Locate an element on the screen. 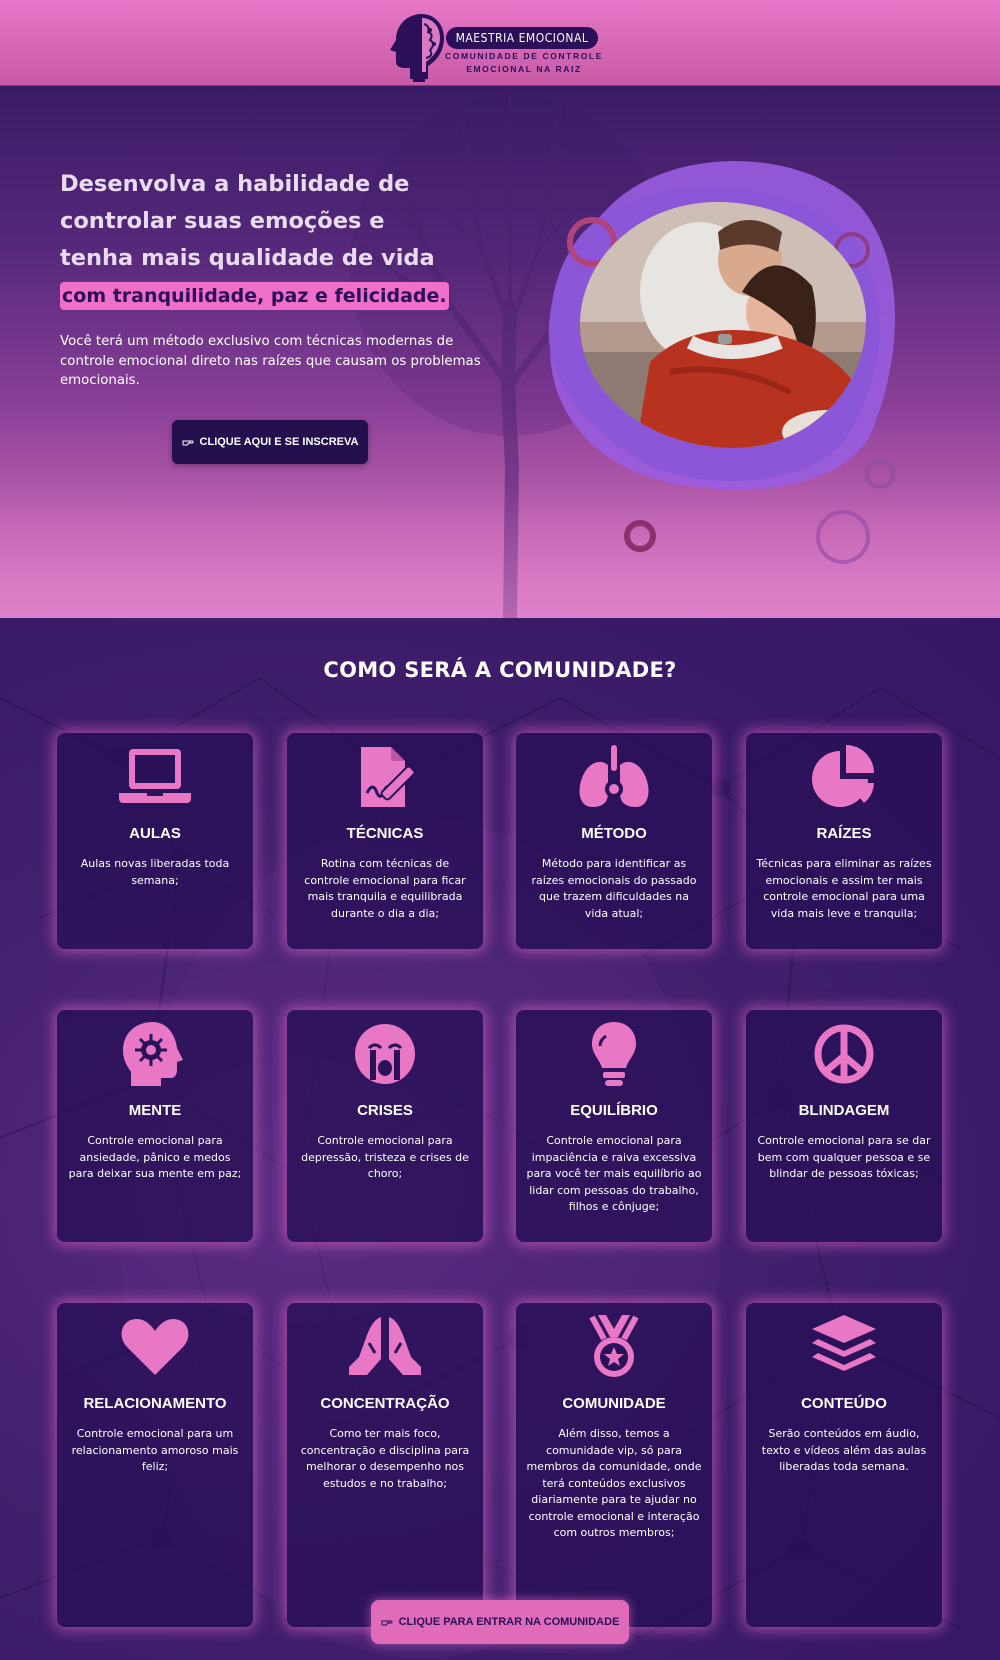  subscribe-button: CLIQUE AQUI E SE INSCREVA is located at coordinates (270, 442).